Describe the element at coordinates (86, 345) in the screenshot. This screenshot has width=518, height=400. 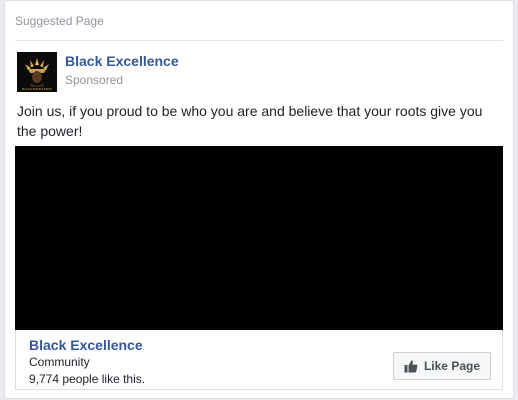
I see `link-title: Black Excellence` at that location.